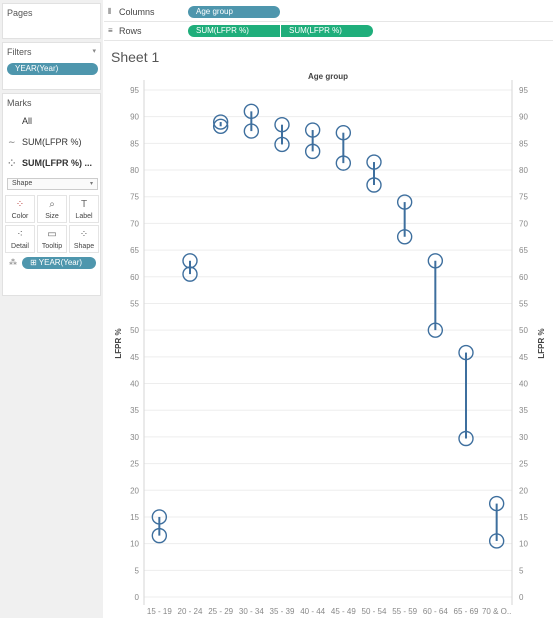  I want to click on y-tick-label-right: 10, so click(523, 544).